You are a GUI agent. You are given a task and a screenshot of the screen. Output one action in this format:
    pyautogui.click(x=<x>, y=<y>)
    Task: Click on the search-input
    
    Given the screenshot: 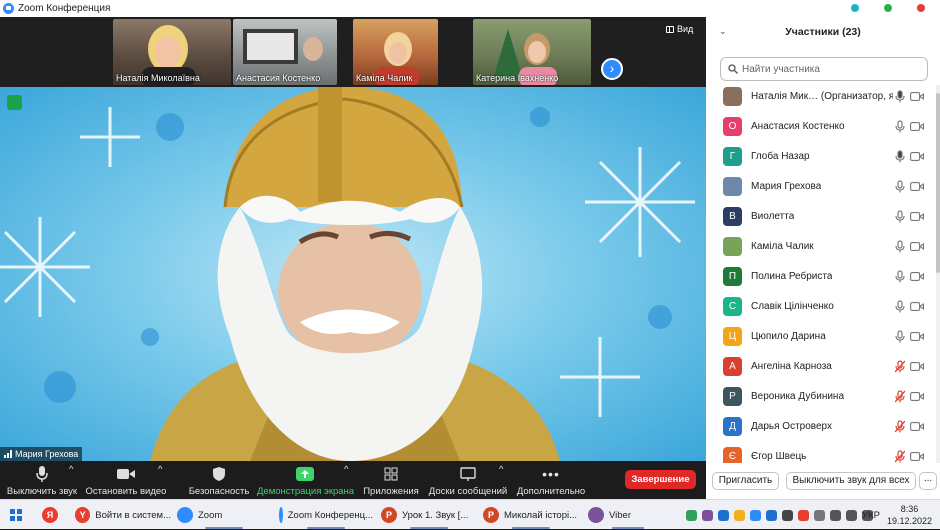 What is the action you would take?
    pyautogui.click(x=827, y=69)
    